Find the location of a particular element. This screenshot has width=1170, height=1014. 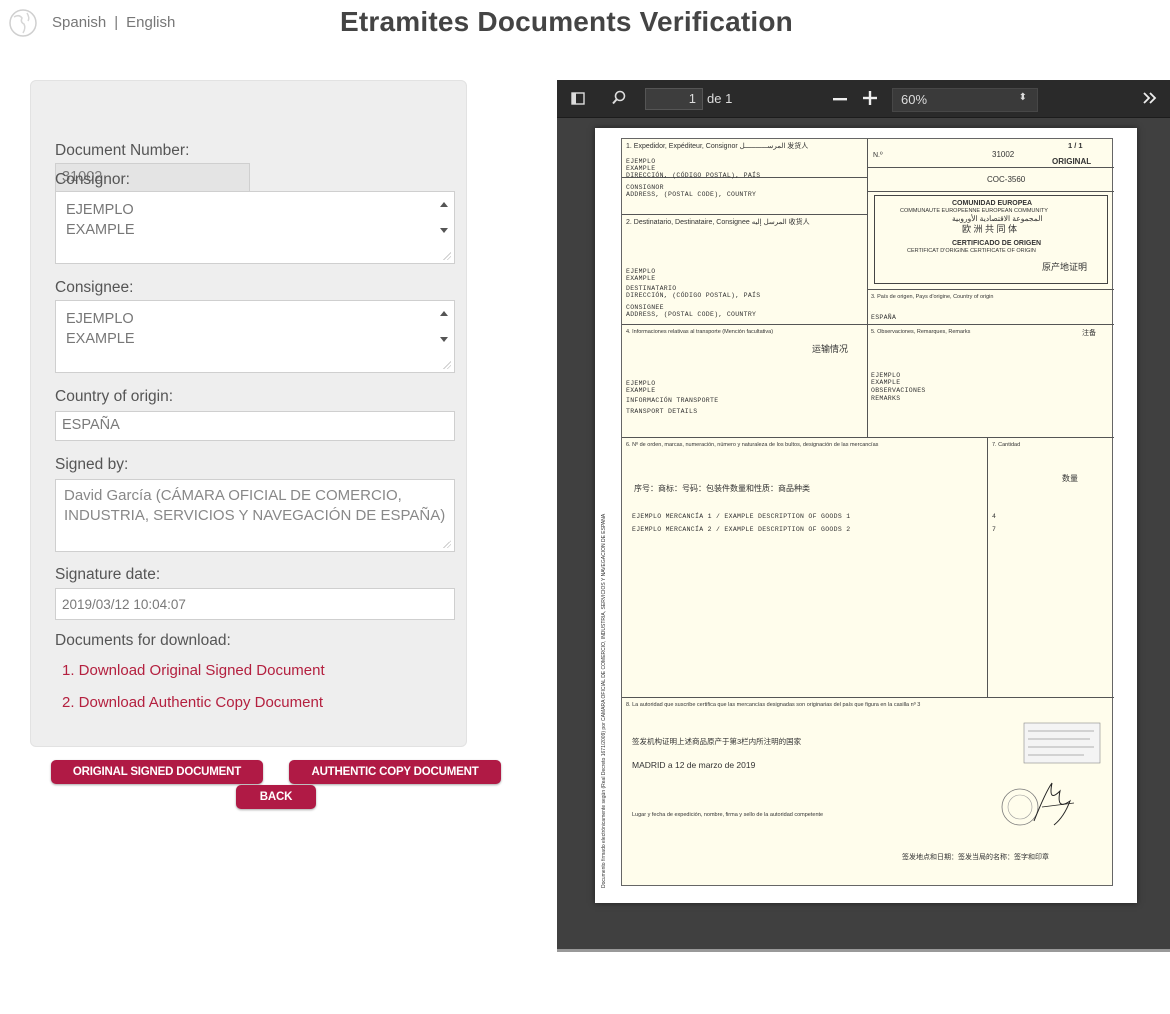

sidebar-toggle-icon is located at coordinates (578, 98).